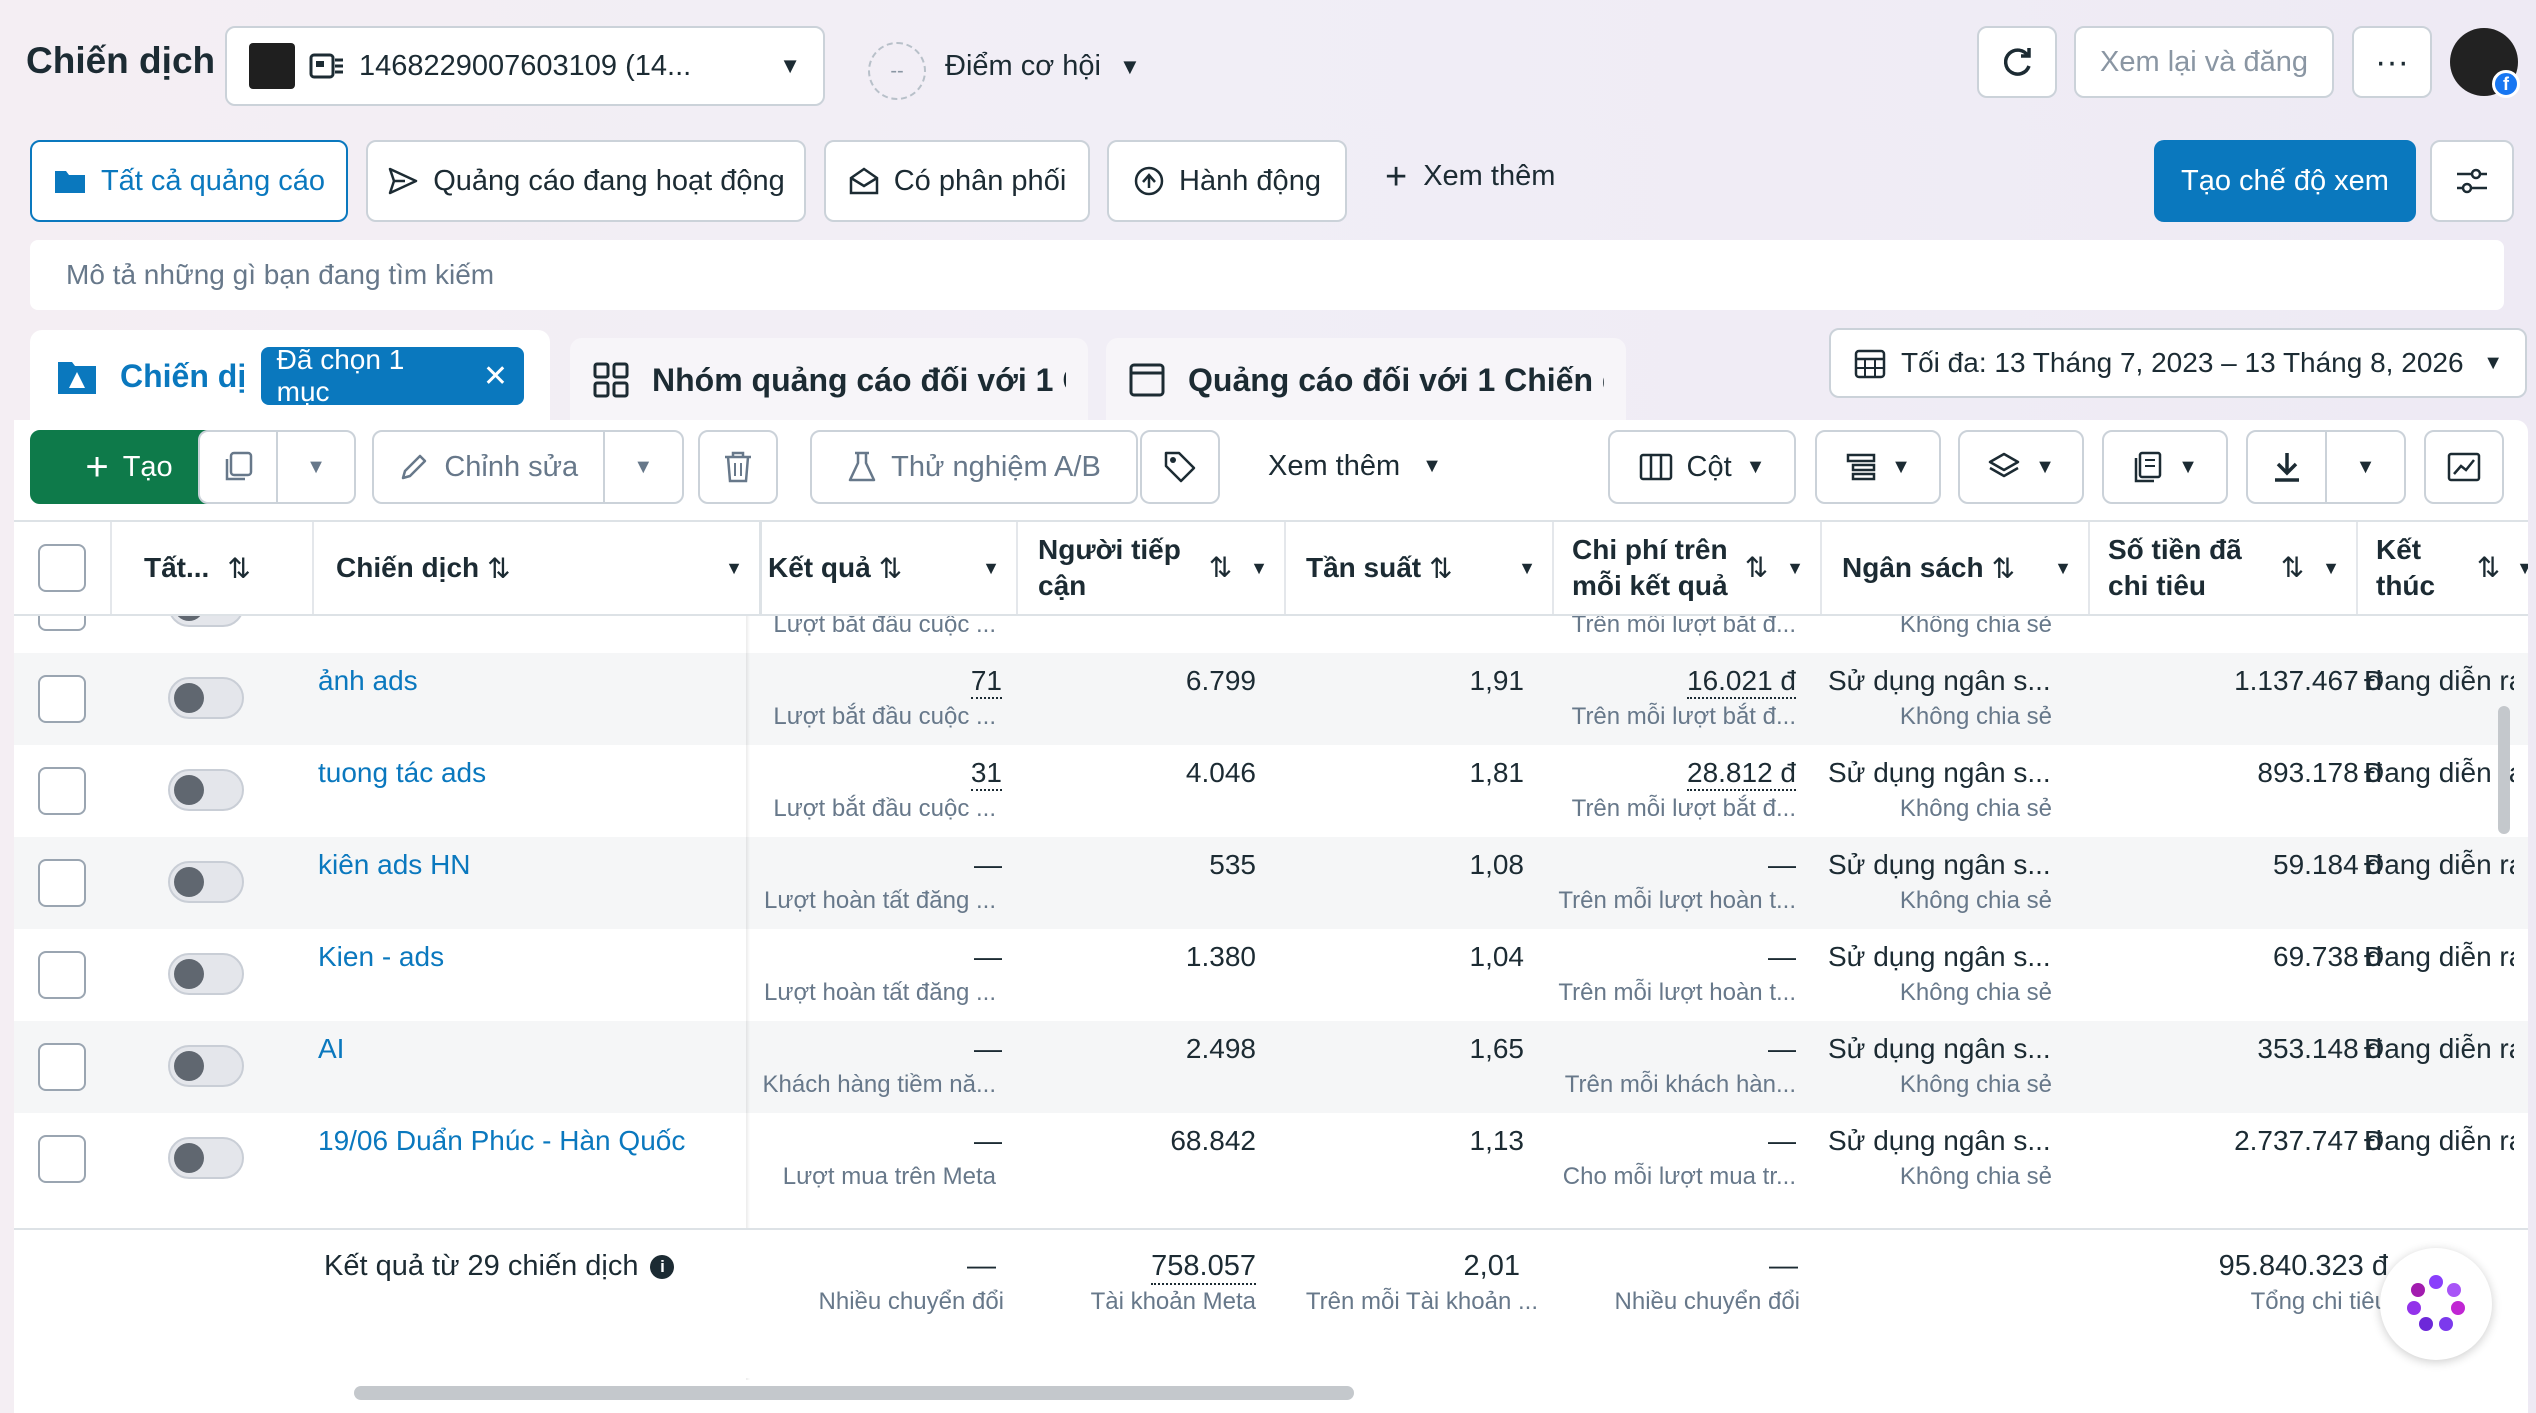 This screenshot has width=2536, height=1413. Describe the element at coordinates (829, 380) in the screenshot. I see `tab-ad-sets: Nhóm quảng cáo đối với 1 Chiến dịch` at that location.